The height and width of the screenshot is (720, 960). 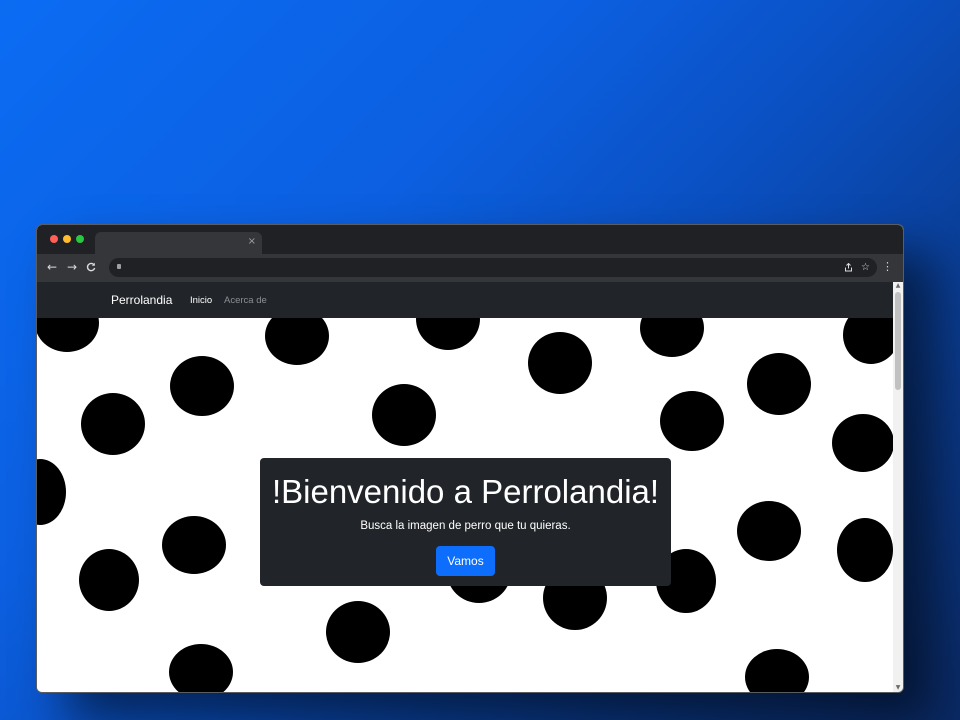 I want to click on hero-title: !Bienvenido a Perrolandia!, so click(x=465, y=491).